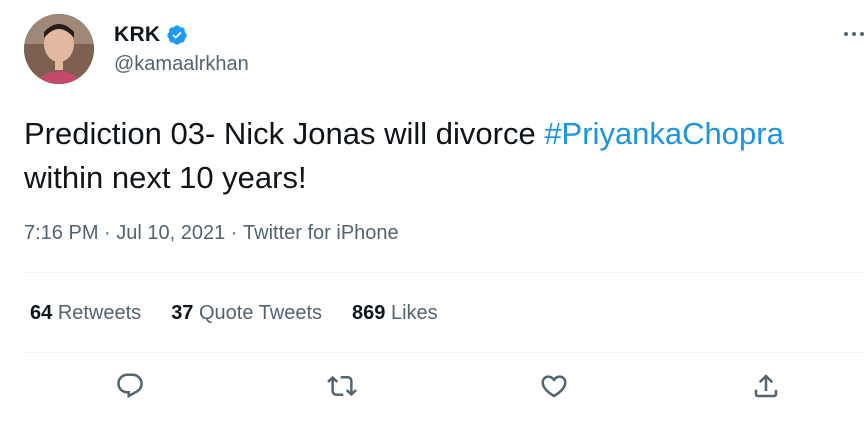 This screenshot has height=422, width=864. What do you see at coordinates (261, 313) in the screenshot?
I see `quote-tweets-label: Quote Tweets` at bounding box center [261, 313].